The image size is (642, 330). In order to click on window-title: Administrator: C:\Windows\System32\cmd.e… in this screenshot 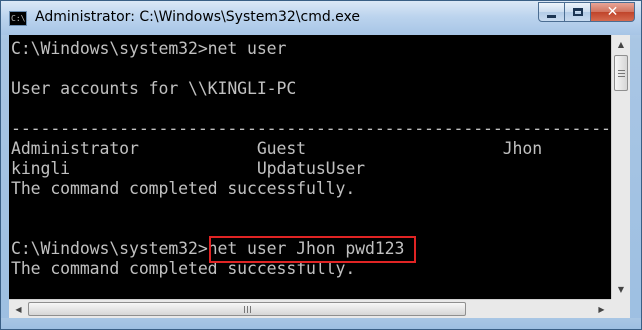, I will do `click(198, 17)`.